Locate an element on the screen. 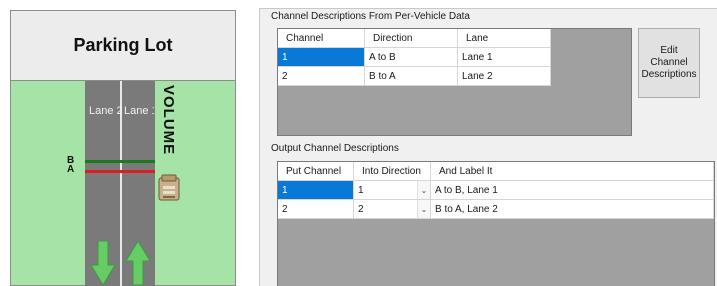  arrow-down-icon is located at coordinates (103, 263).